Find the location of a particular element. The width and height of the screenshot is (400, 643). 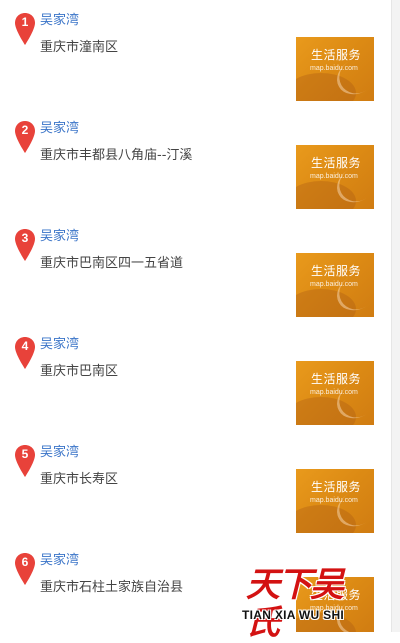

map-marker-icon: 2 is located at coordinates (25, 137).